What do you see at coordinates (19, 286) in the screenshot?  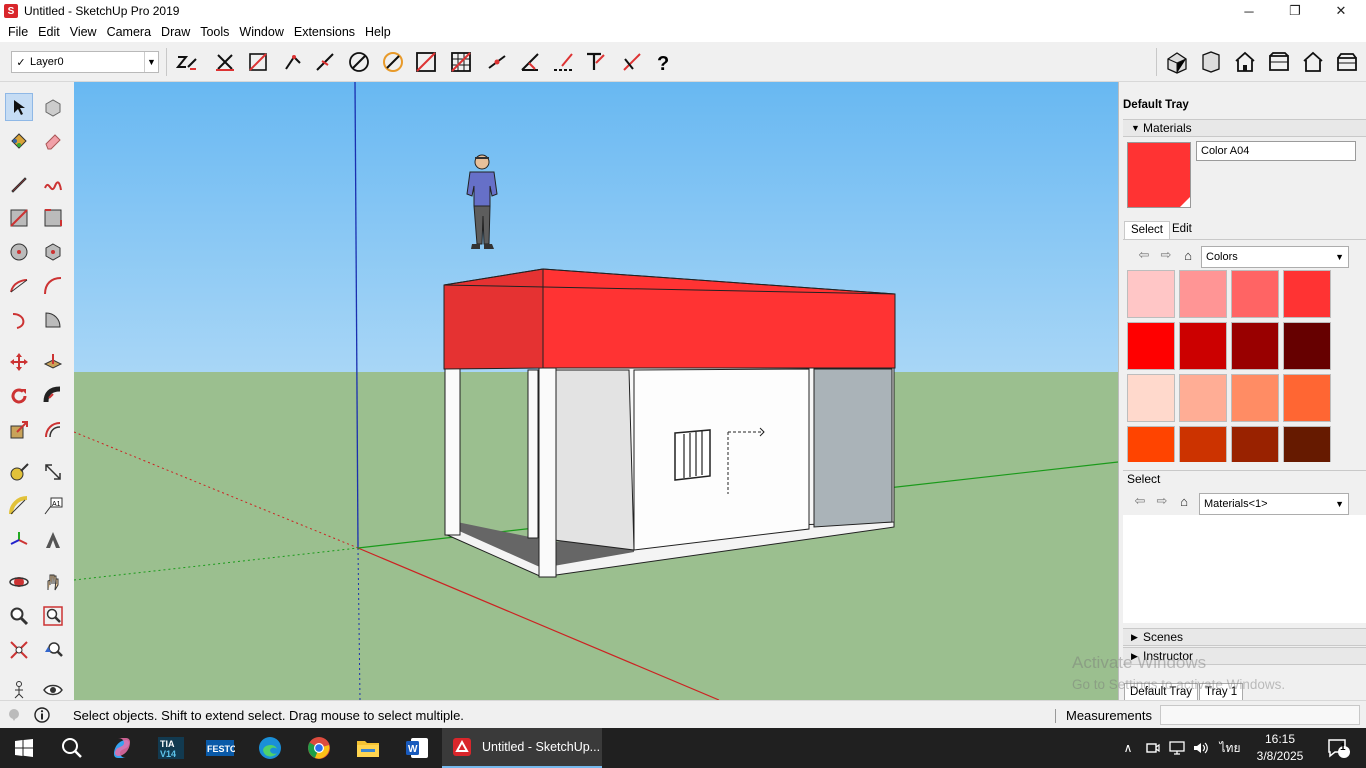 I see `arc-icon` at bounding box center [19, 286].